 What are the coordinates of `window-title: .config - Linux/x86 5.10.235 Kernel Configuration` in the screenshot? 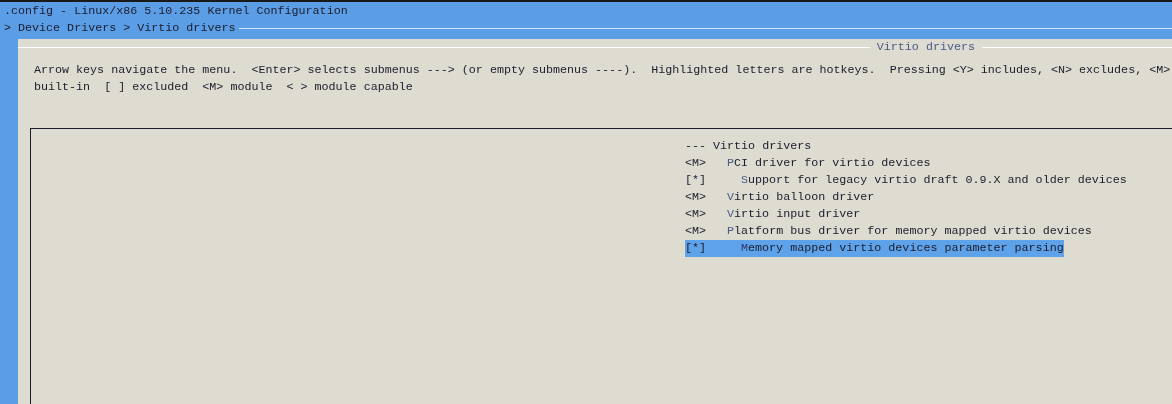 It's located at (176, 11).